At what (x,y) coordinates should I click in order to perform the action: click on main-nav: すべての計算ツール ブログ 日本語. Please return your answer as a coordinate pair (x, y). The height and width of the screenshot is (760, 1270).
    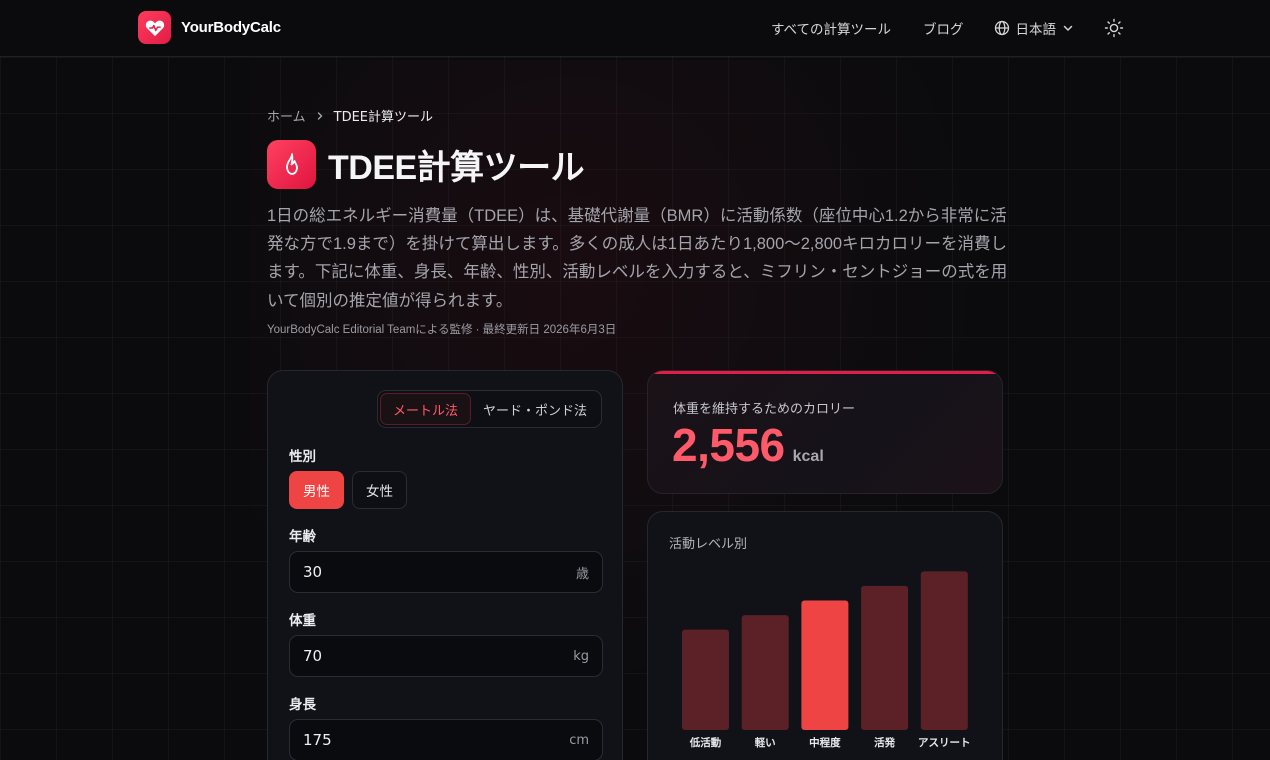
    Looking at the image, I should click on (931, 28).